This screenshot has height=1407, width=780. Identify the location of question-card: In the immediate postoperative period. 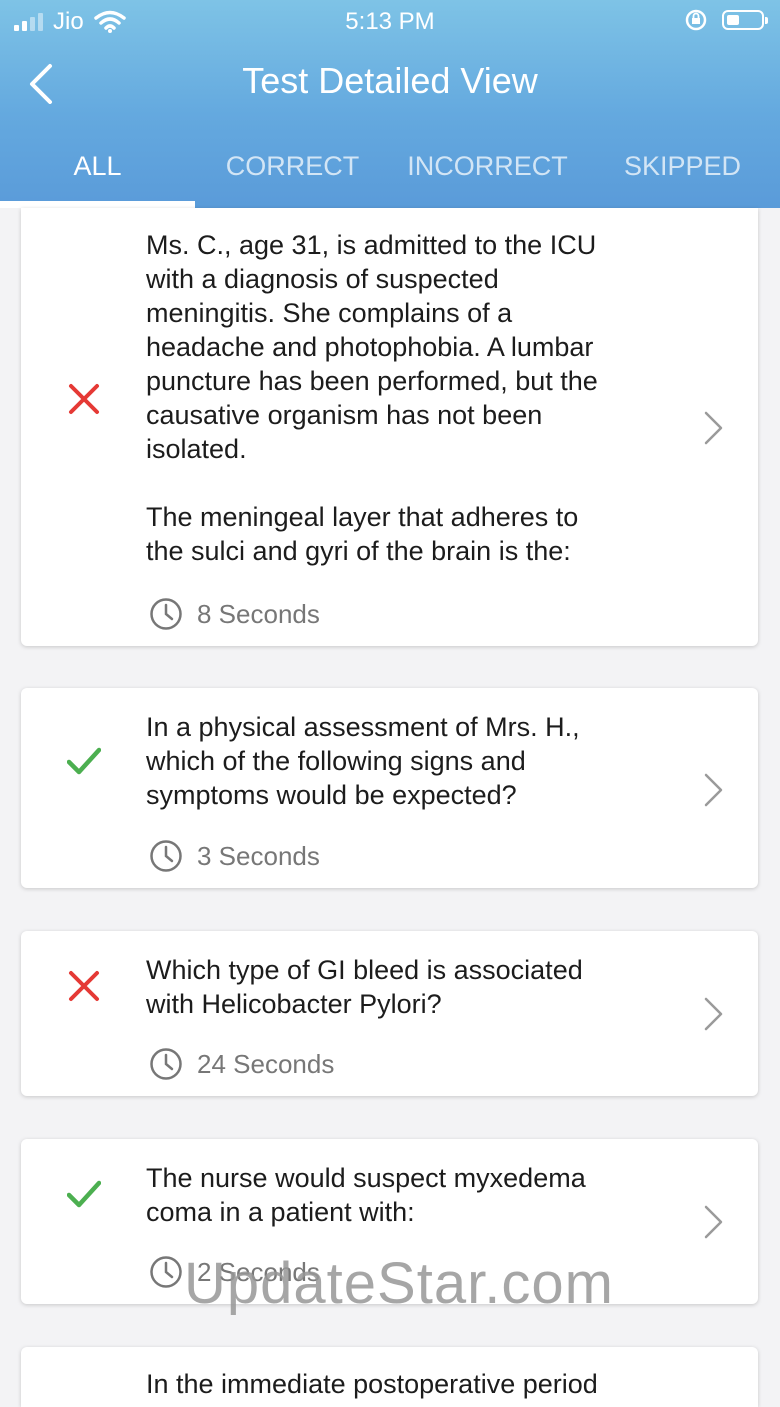
(389, 1377).